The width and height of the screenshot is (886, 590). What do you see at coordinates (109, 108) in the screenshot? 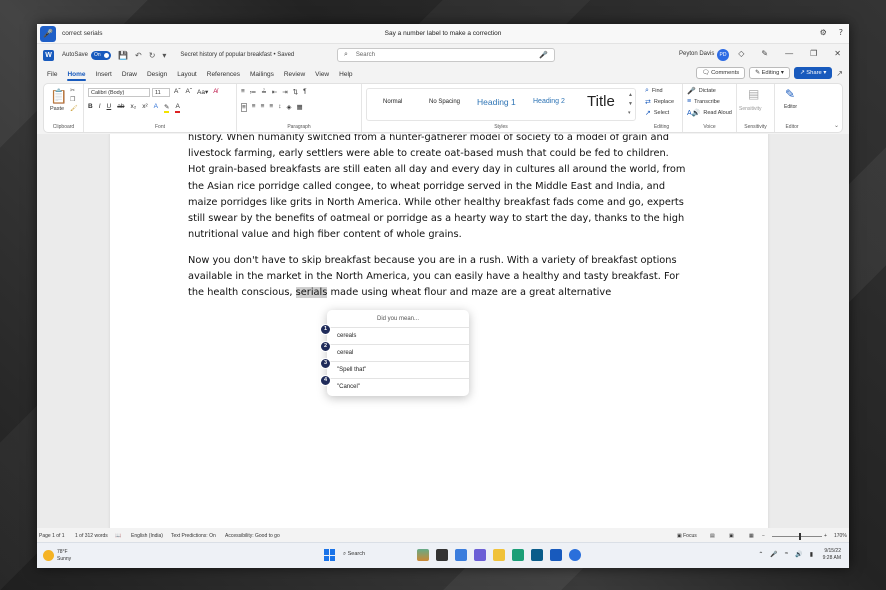
I see `underline-icon: U` at bounding box center [109, 108].